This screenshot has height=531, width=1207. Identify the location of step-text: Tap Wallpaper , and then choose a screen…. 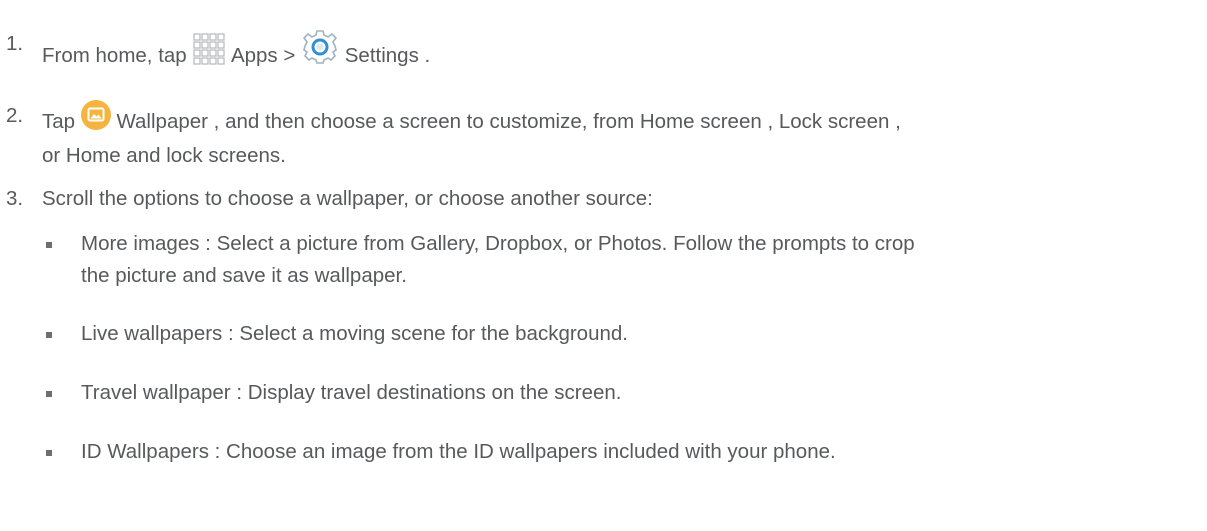
(619, 136).